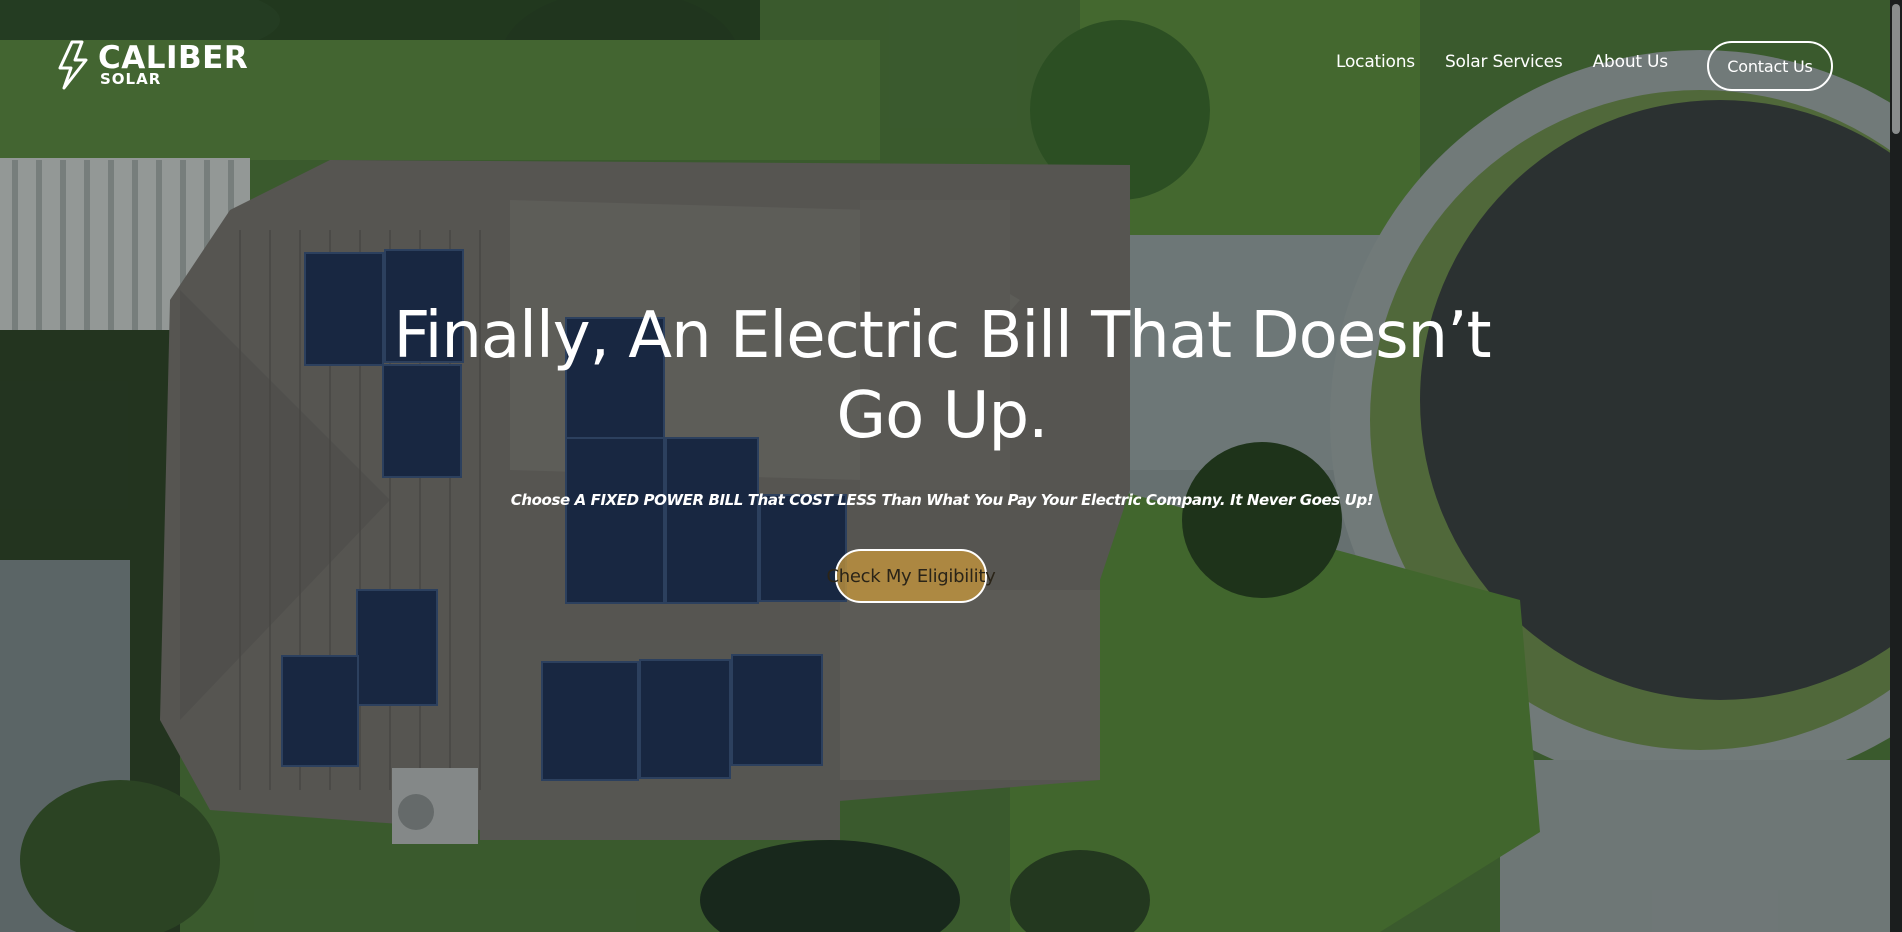 This screenshot has width=1902, height=932. Describe the element at coordinates (1896, 69) in the screenshot. I see `scrollbar-thumb` at that location.